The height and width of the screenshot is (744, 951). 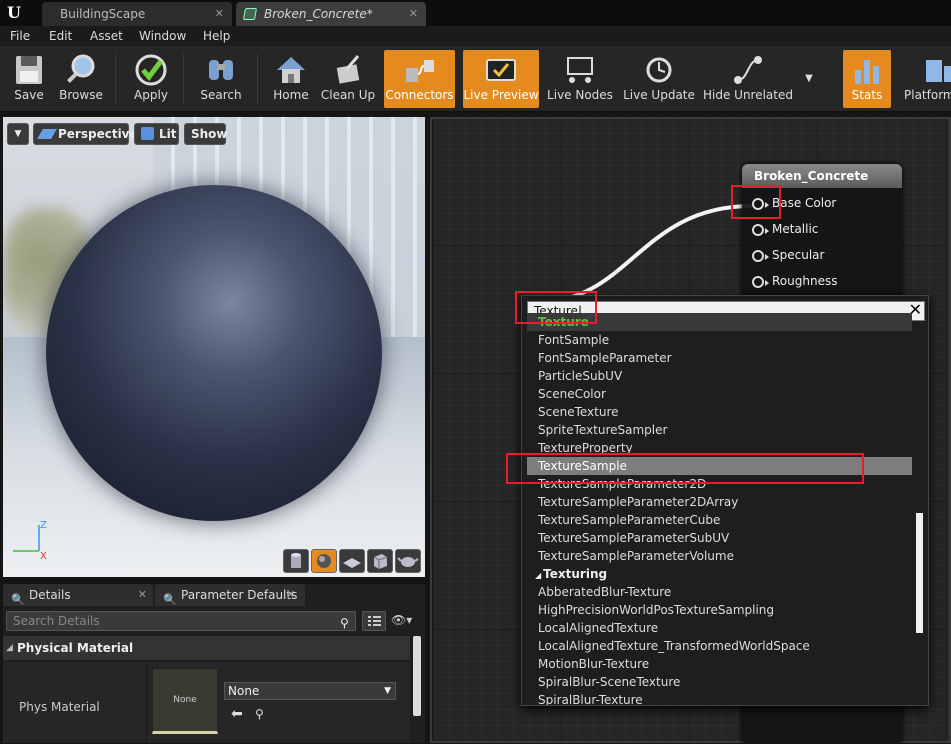 I want to click on asset-thumbnail: None, so click(x=185, y=701).